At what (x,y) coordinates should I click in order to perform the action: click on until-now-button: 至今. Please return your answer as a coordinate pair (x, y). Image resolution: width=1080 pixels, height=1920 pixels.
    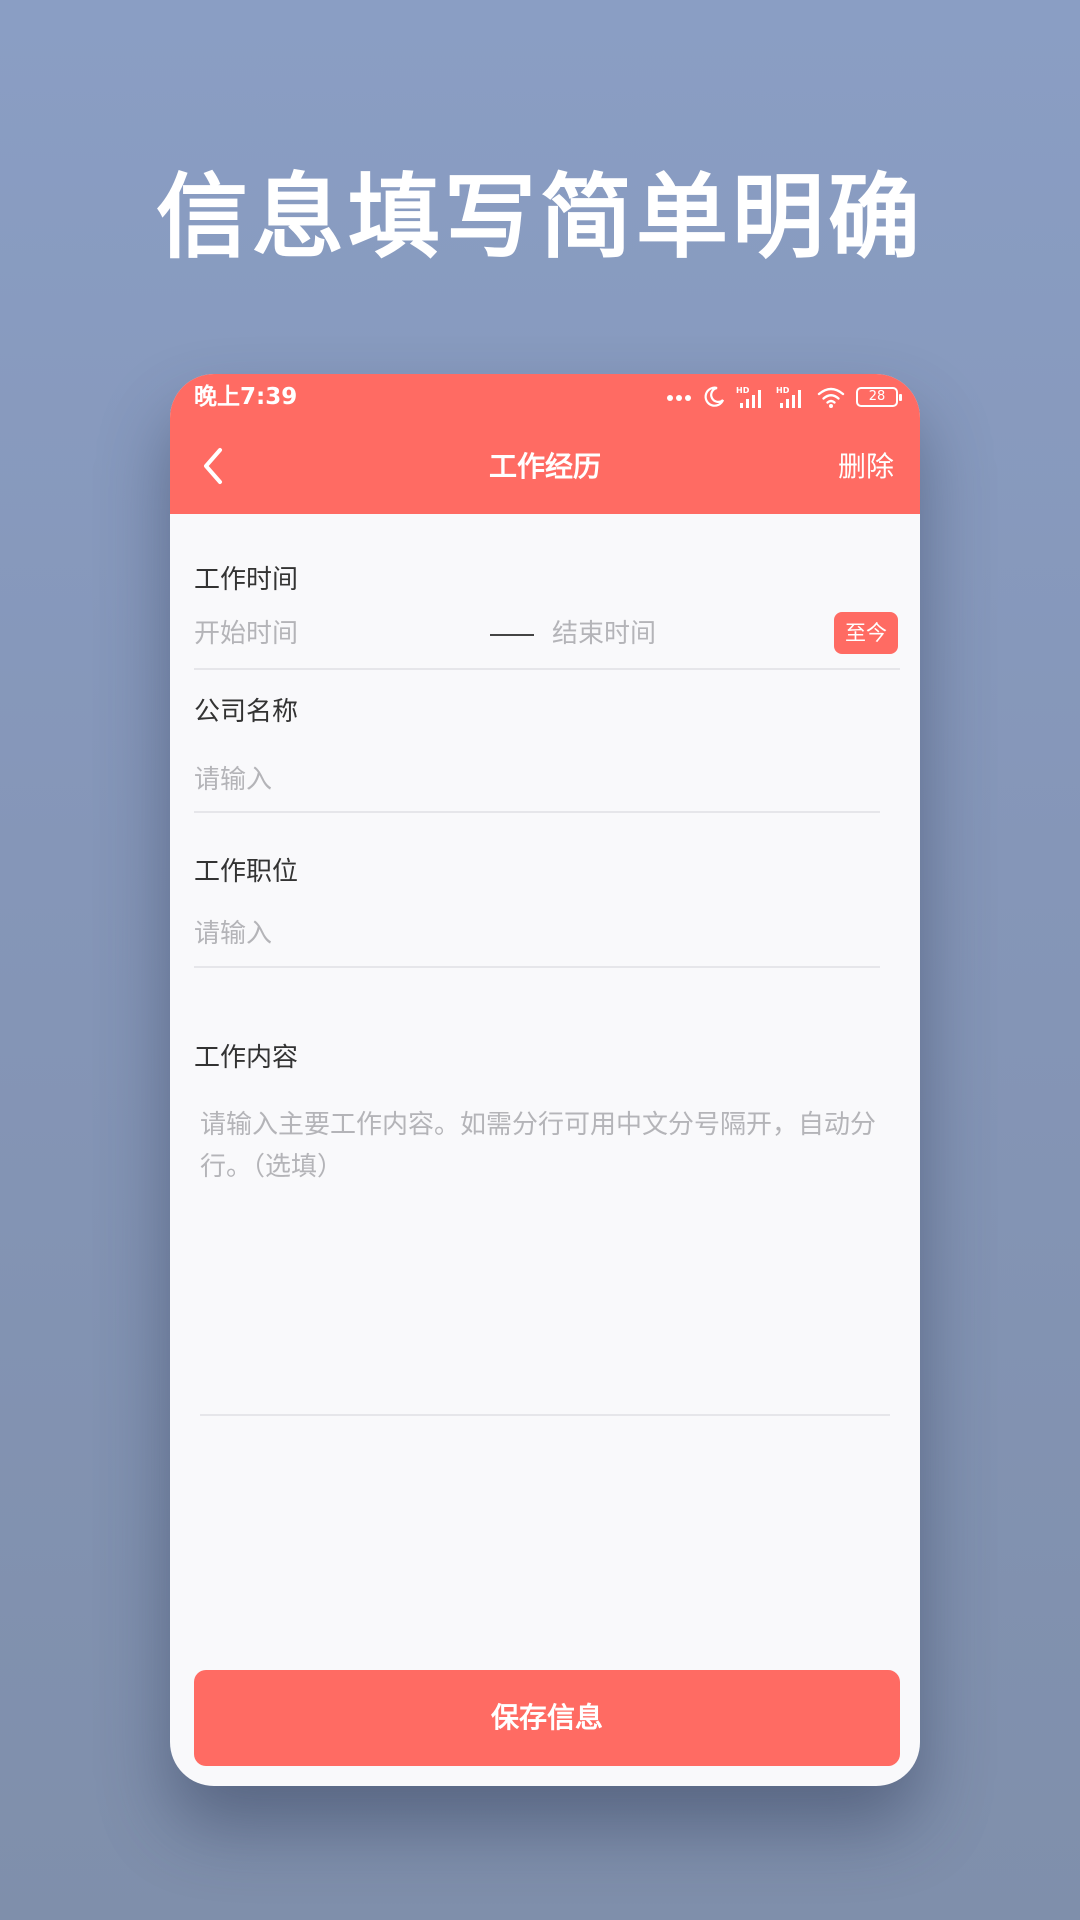
    Looking at the image, I should click on (866, 633).